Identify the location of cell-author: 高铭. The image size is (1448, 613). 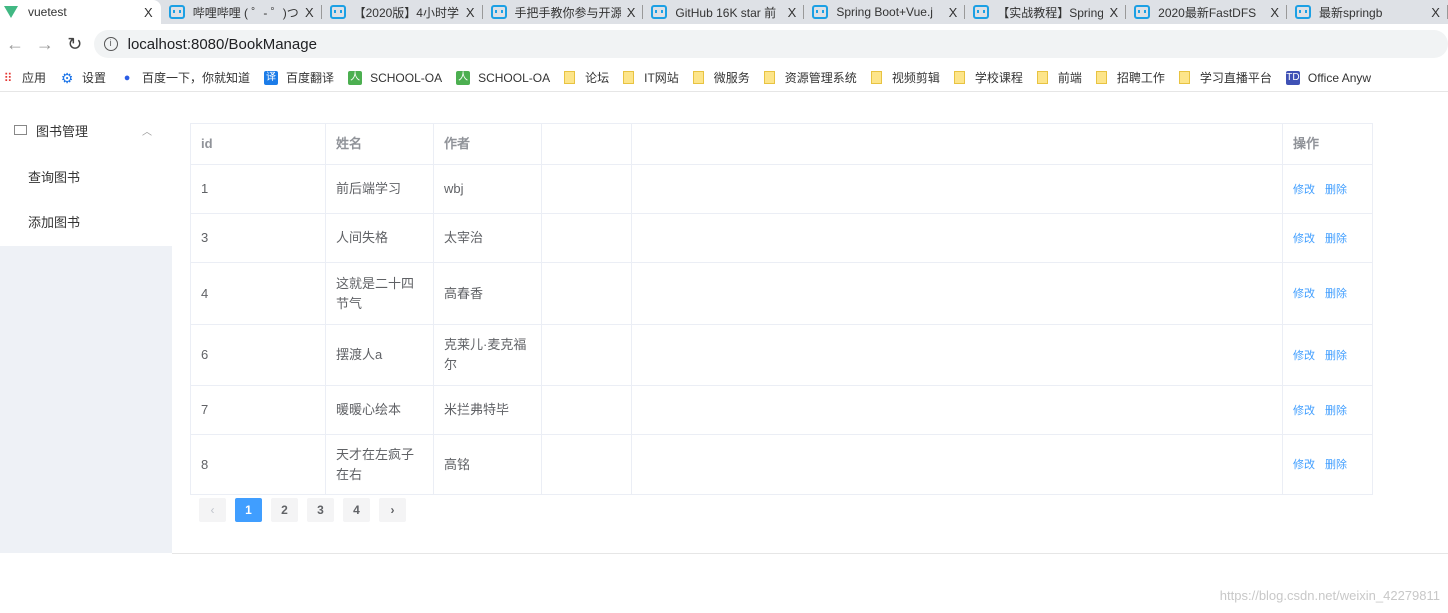
(487, 464).